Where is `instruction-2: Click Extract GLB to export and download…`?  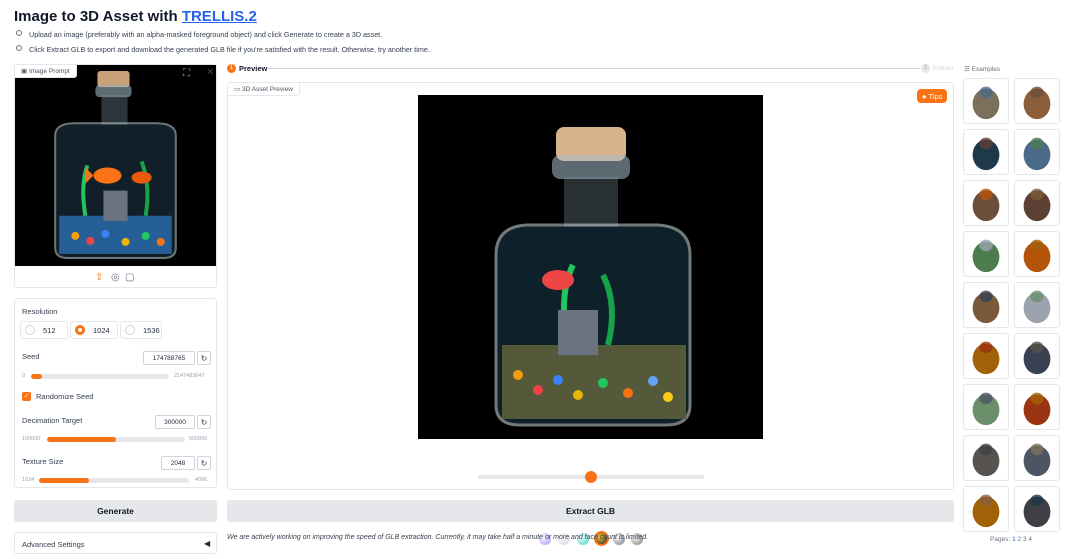 instruction-2: Click Extract GLB to export and download… is located at coordinates (223, 49).